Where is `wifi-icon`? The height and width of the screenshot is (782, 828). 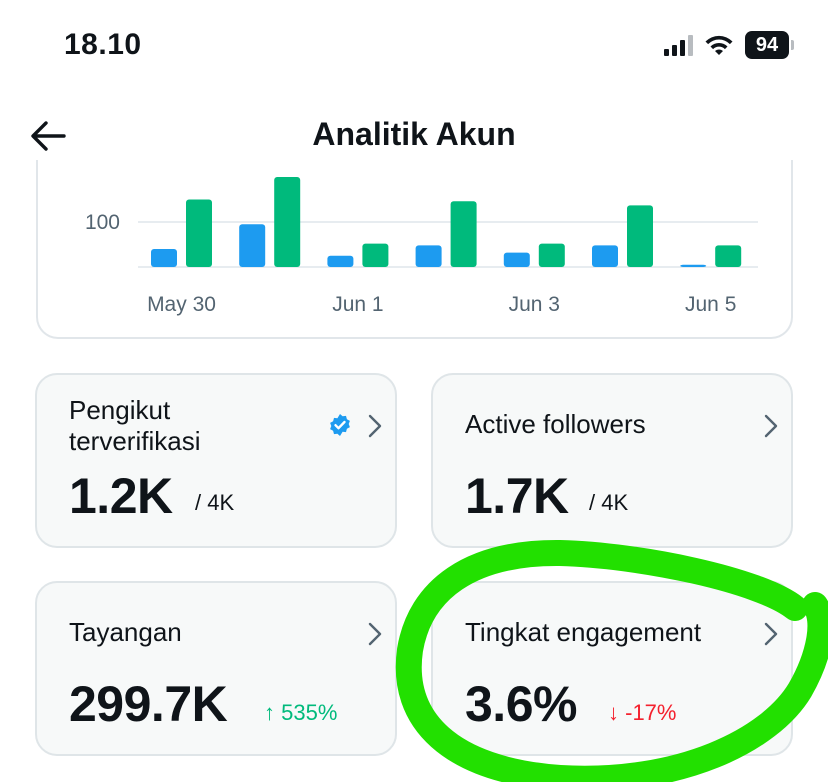
wifi-icon is located at coordinates (719, 45).